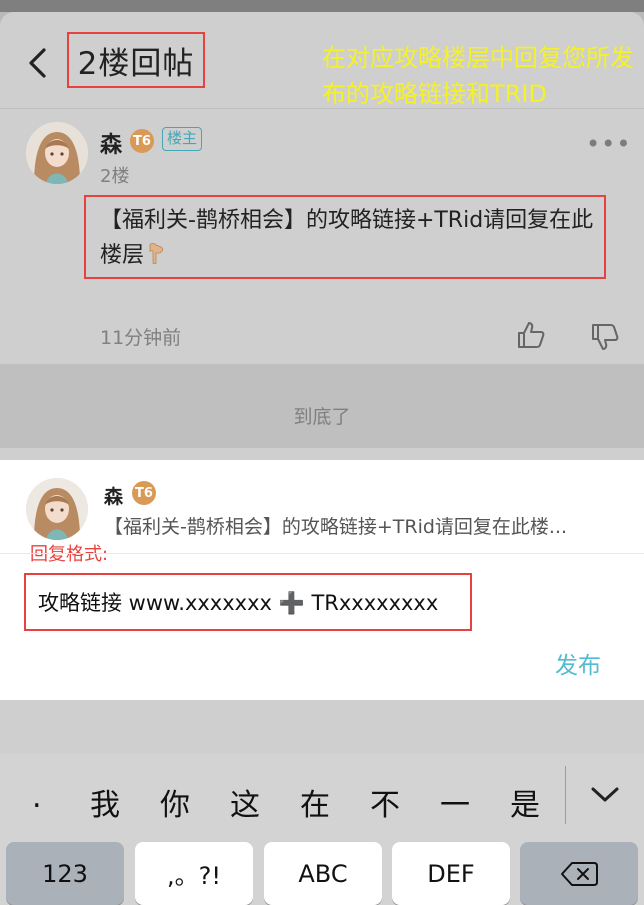 The image size is (644, 905). What do you see at coordinates (578, 663) in the screenshot?
I see `publish-button: 发布` at bounding box center [578, 663].